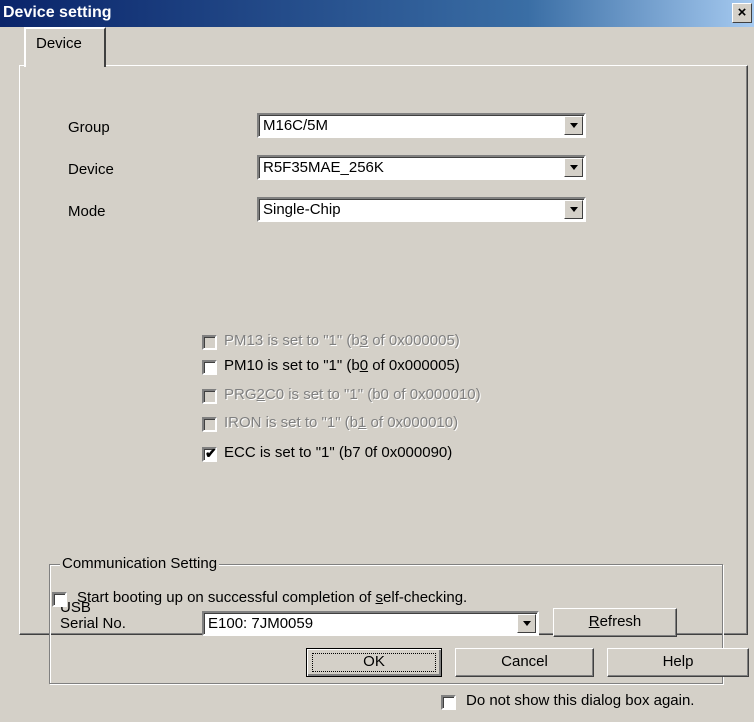  I want to click on option-label-suffix: of 0x000010), so click(412, 422).